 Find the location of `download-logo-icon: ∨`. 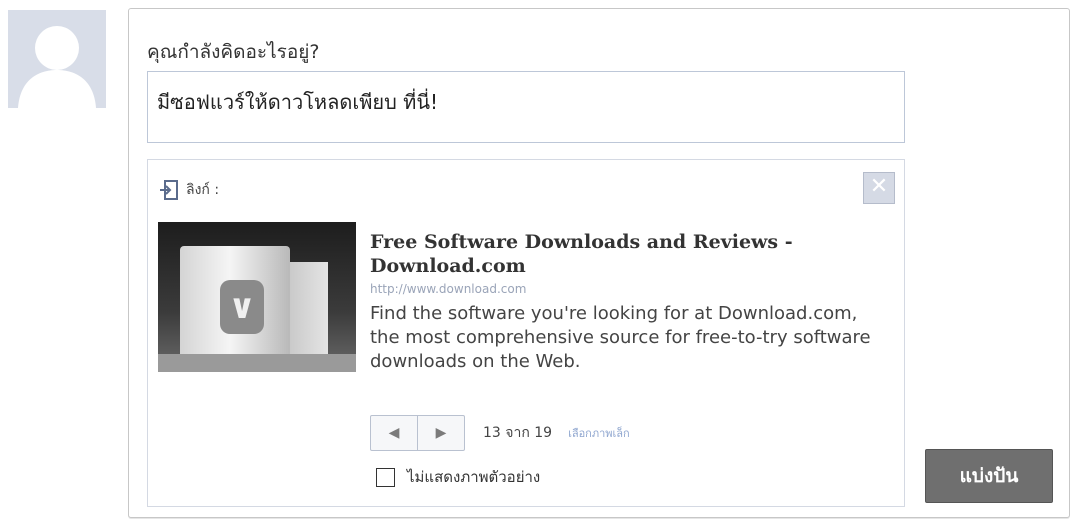

download-logo-icon: ∨ is located at coordinates (242, 307).